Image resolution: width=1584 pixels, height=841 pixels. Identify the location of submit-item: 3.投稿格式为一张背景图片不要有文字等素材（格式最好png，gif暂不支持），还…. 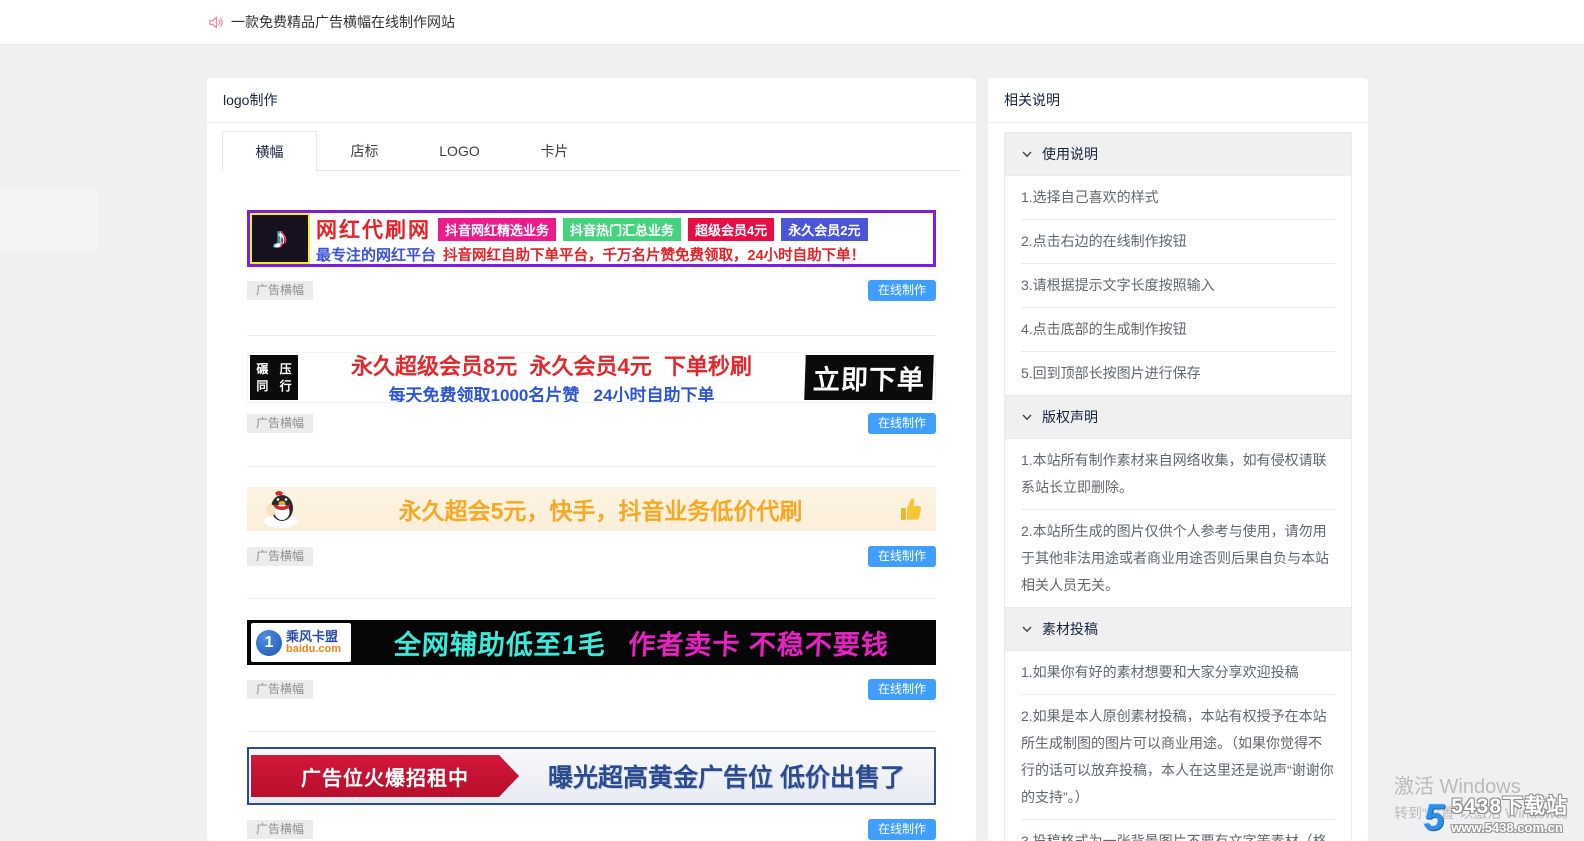
(1174, 837).